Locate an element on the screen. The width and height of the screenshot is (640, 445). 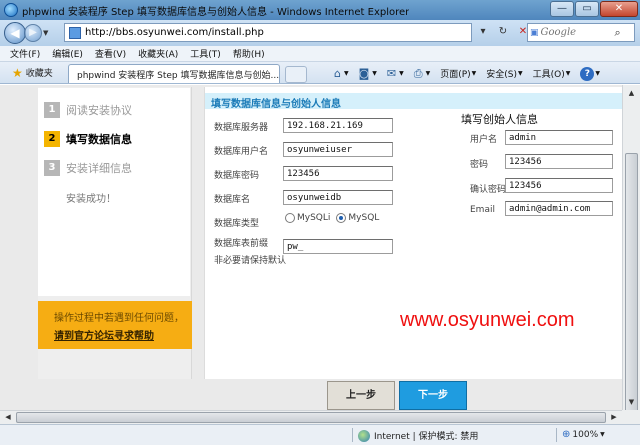
home-icon: ⌂ is located at coordinates (337, 73).